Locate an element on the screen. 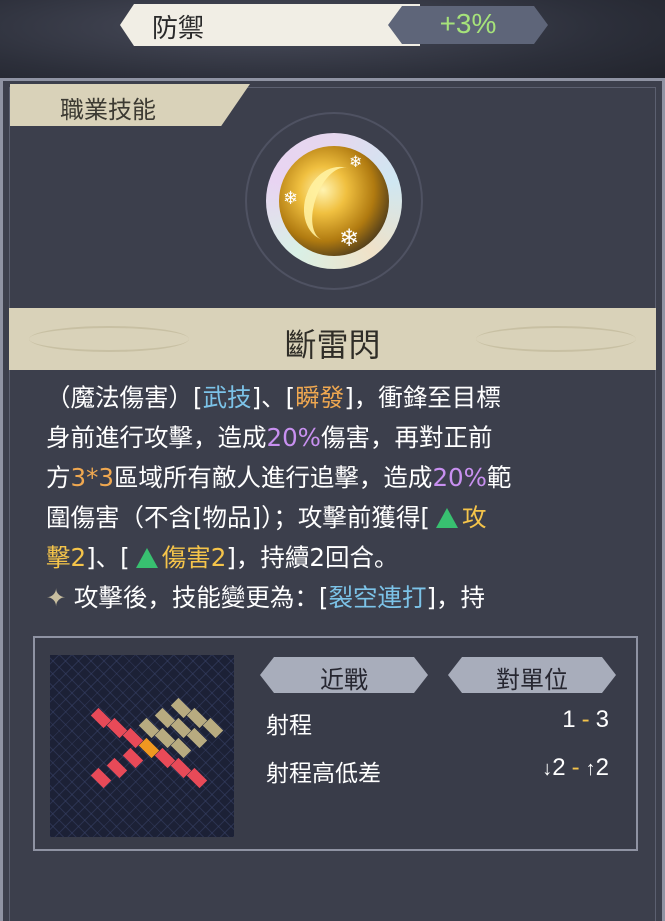 The width and height of the screenshot is (665, 921). stat-value-plate: +3% is located at coordinates (468, 25).